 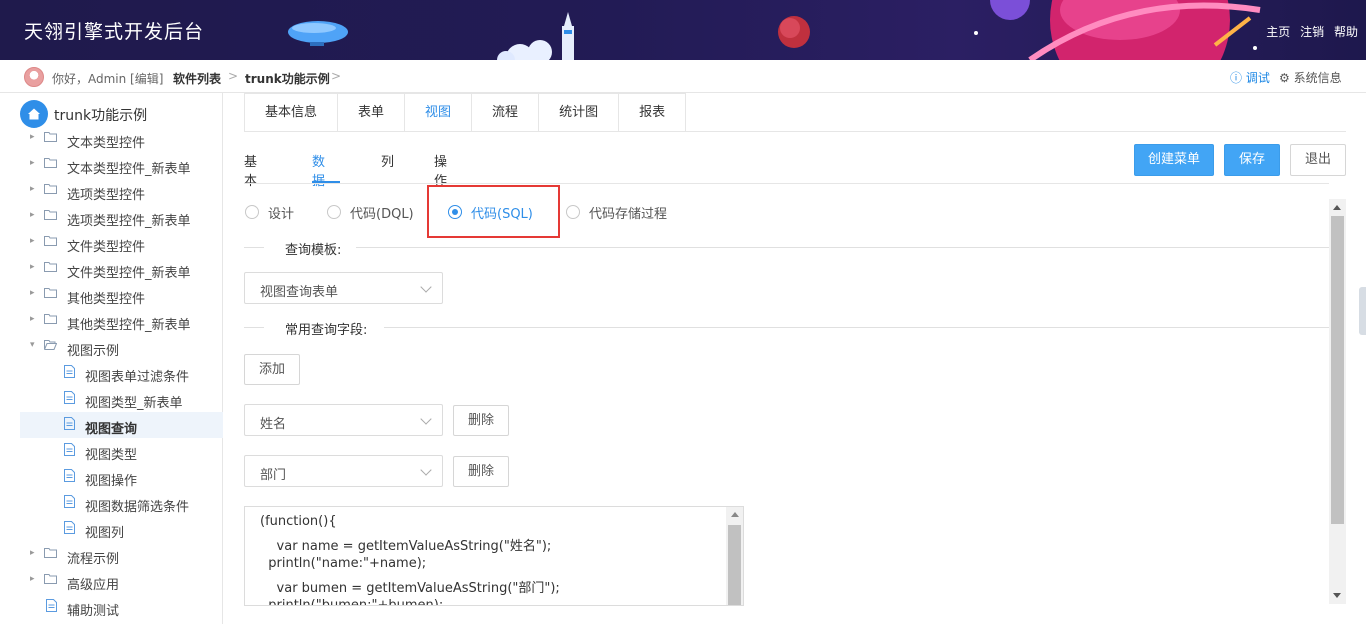 I want to click on sidebar-item-label: 文件类型控件_新表单, so click(x=129, y=273).